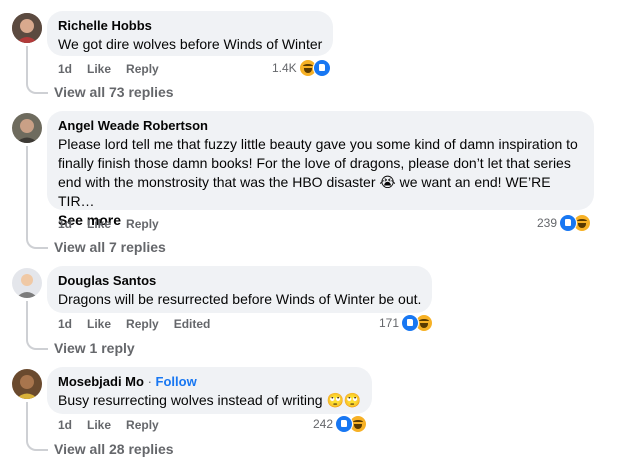  I want to click on view-replies-link: View all 28 replies, so click(114, 449).